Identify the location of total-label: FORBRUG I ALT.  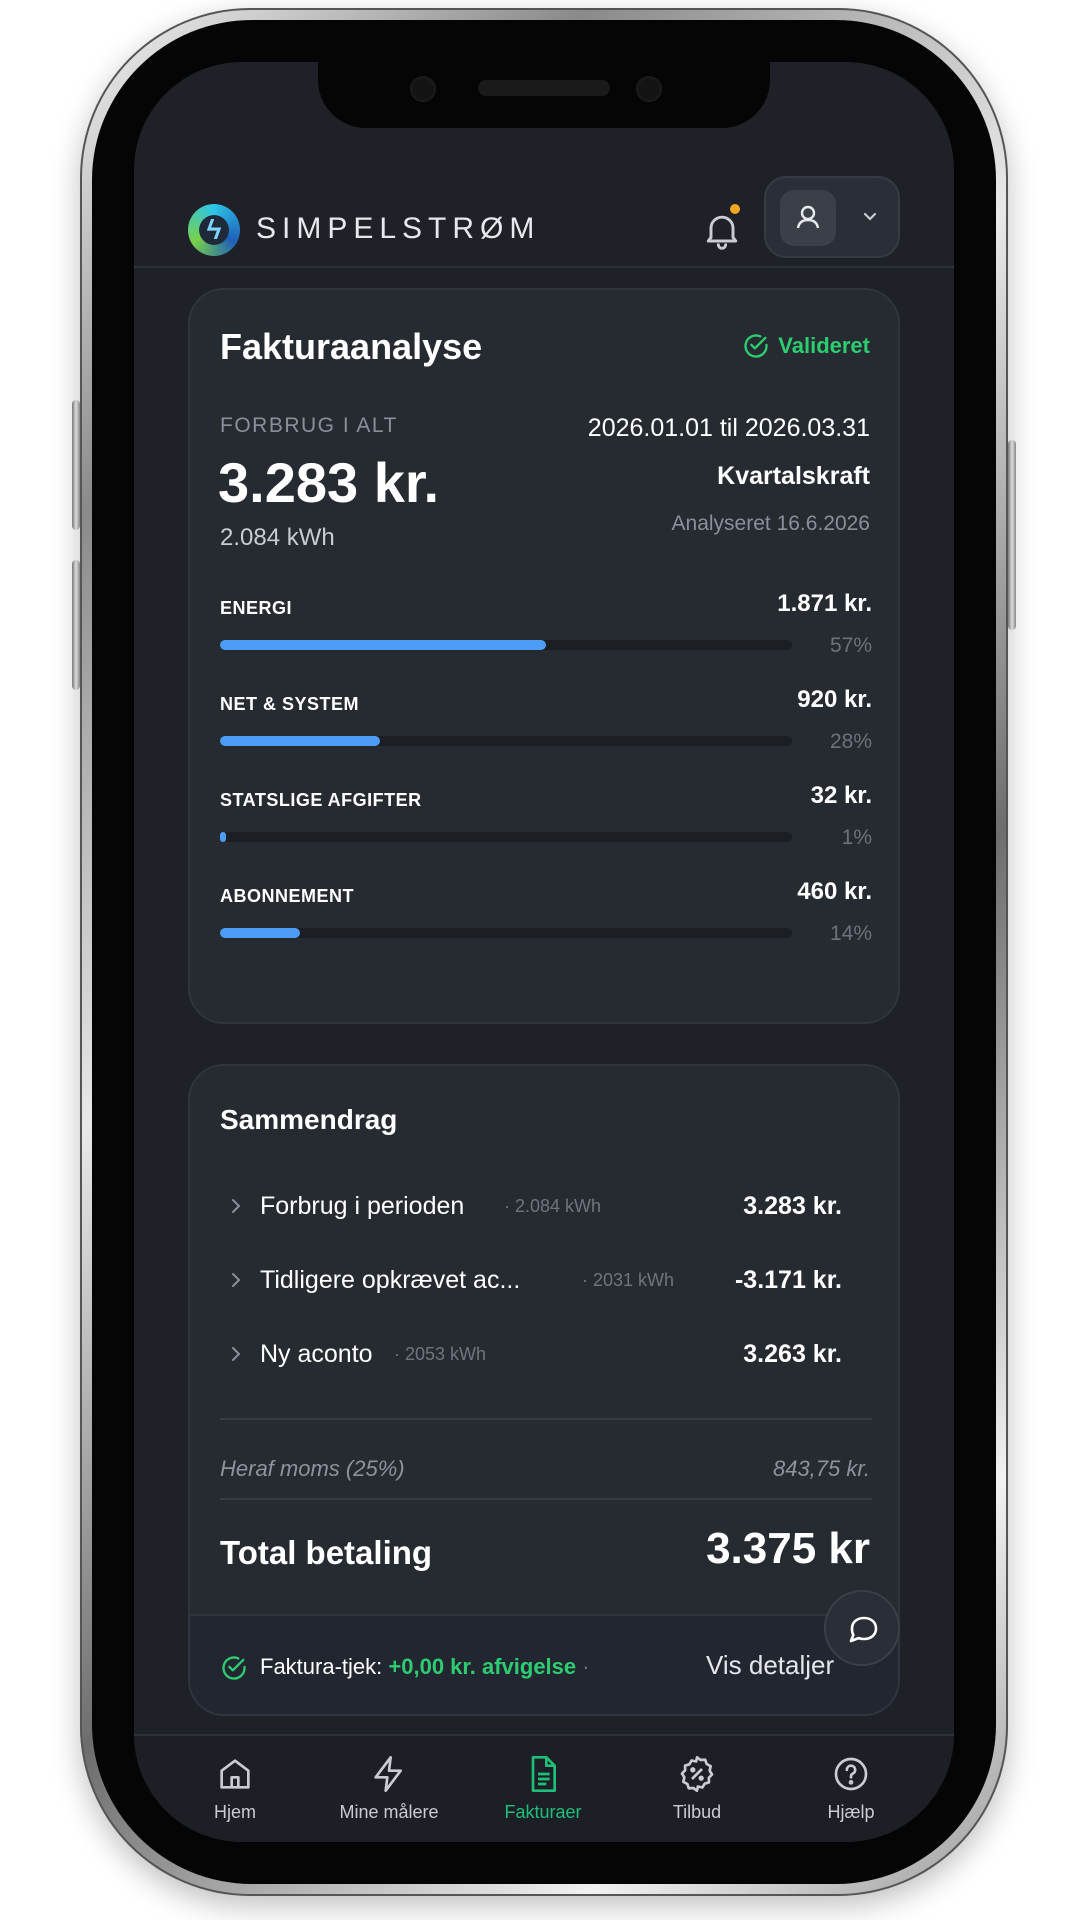
(309, 425).